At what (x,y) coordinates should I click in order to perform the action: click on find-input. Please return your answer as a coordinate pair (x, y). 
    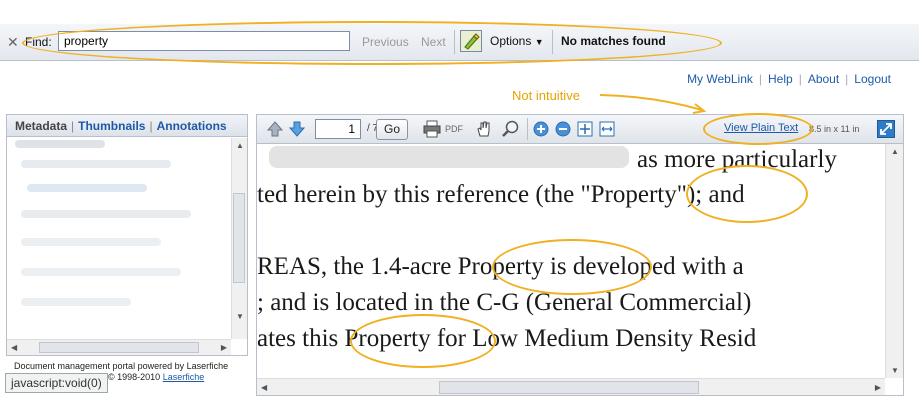
    Looking at the image, I should click on (204, 41).